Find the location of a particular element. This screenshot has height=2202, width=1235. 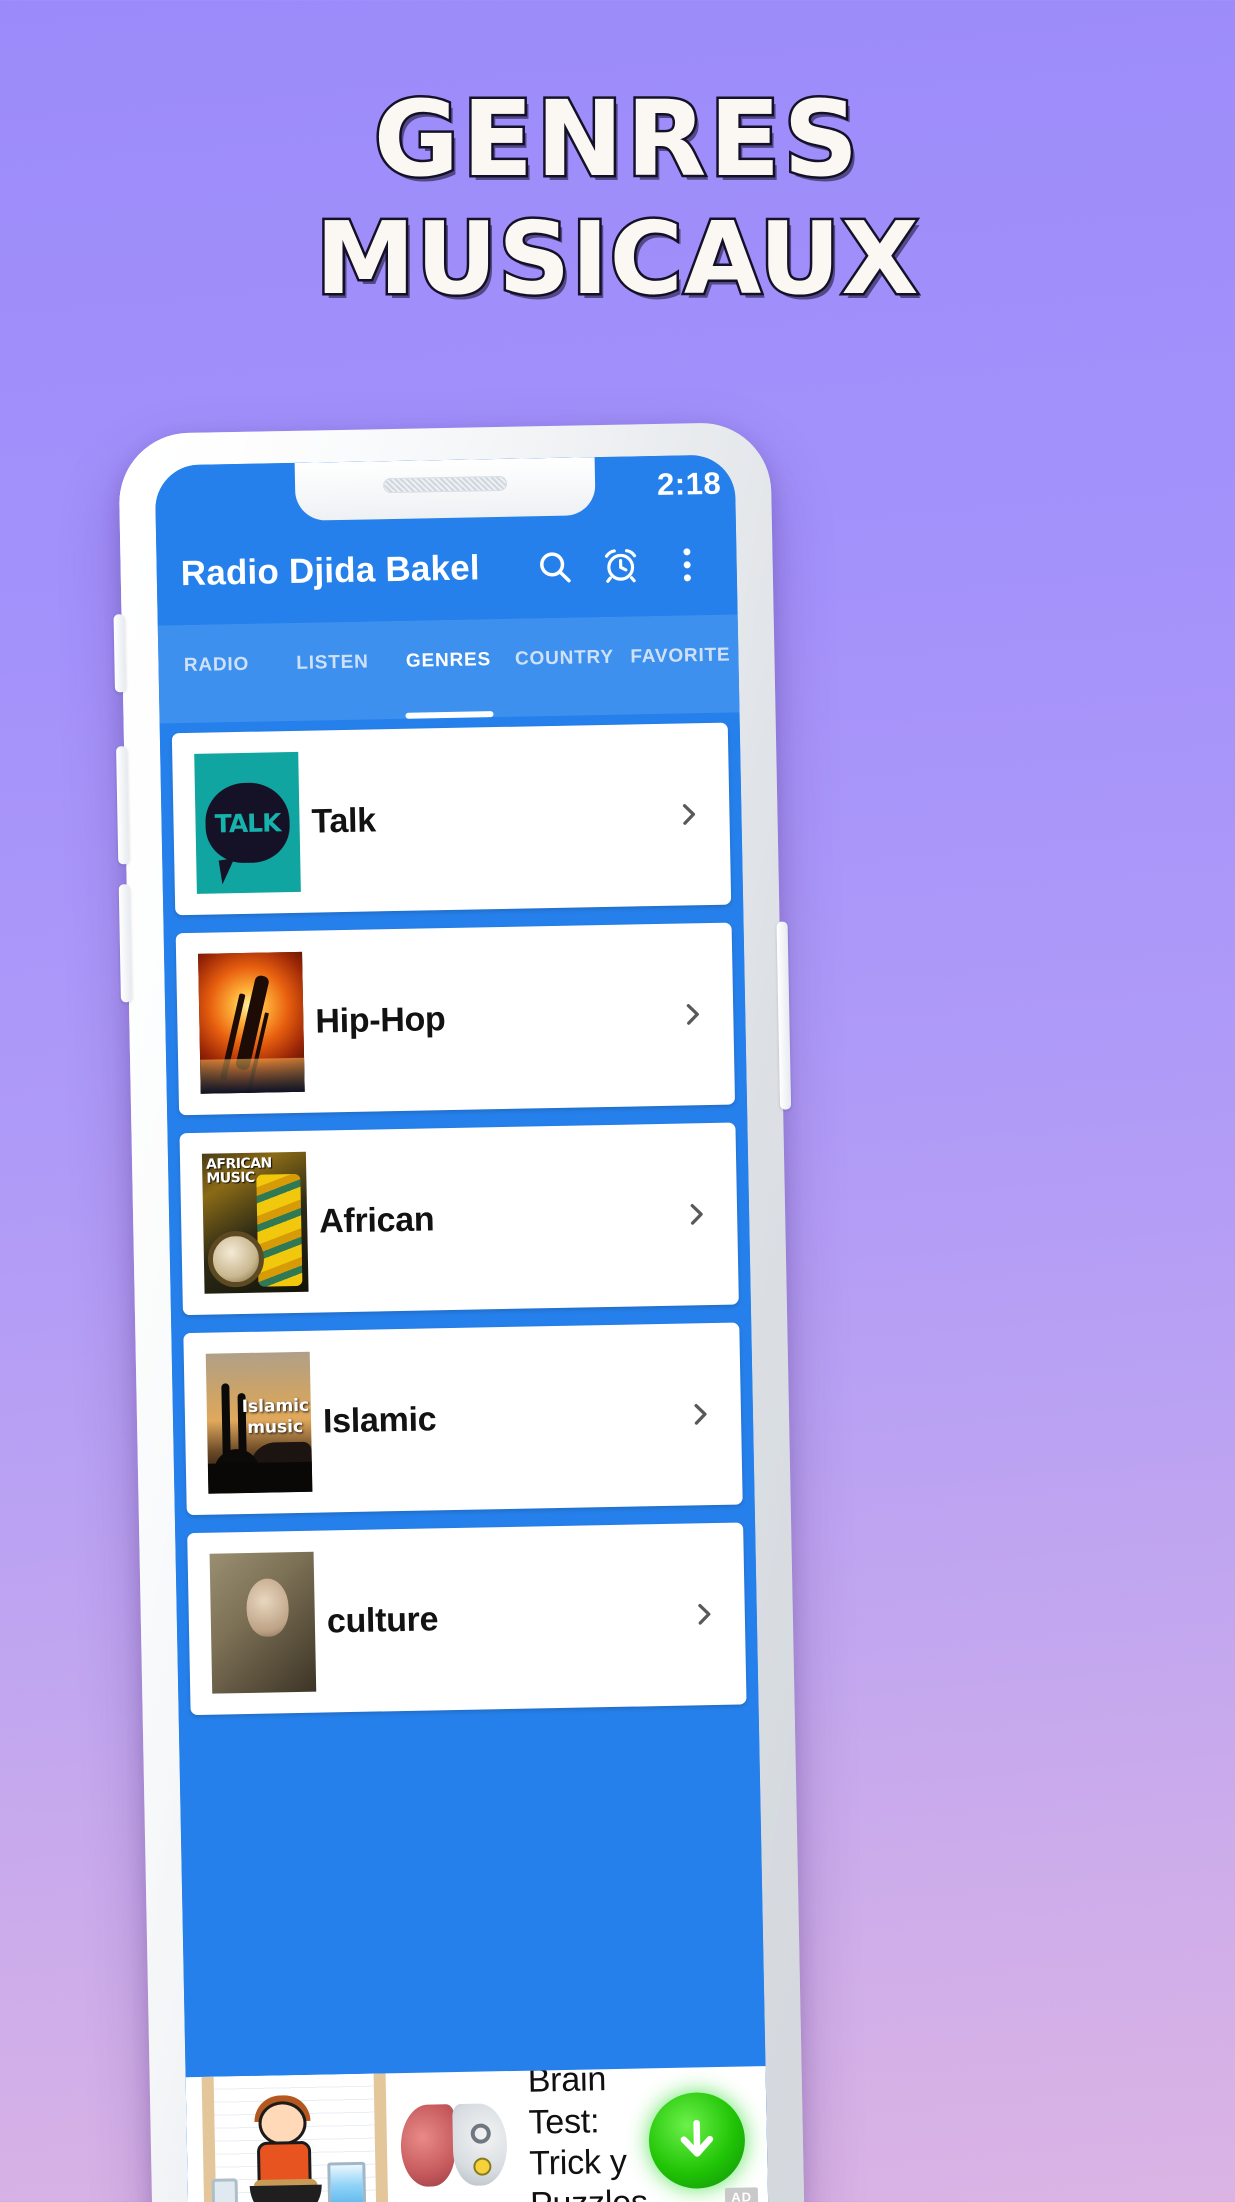

tab-favorite: FAVORITE is located at coordinates (681, 664).